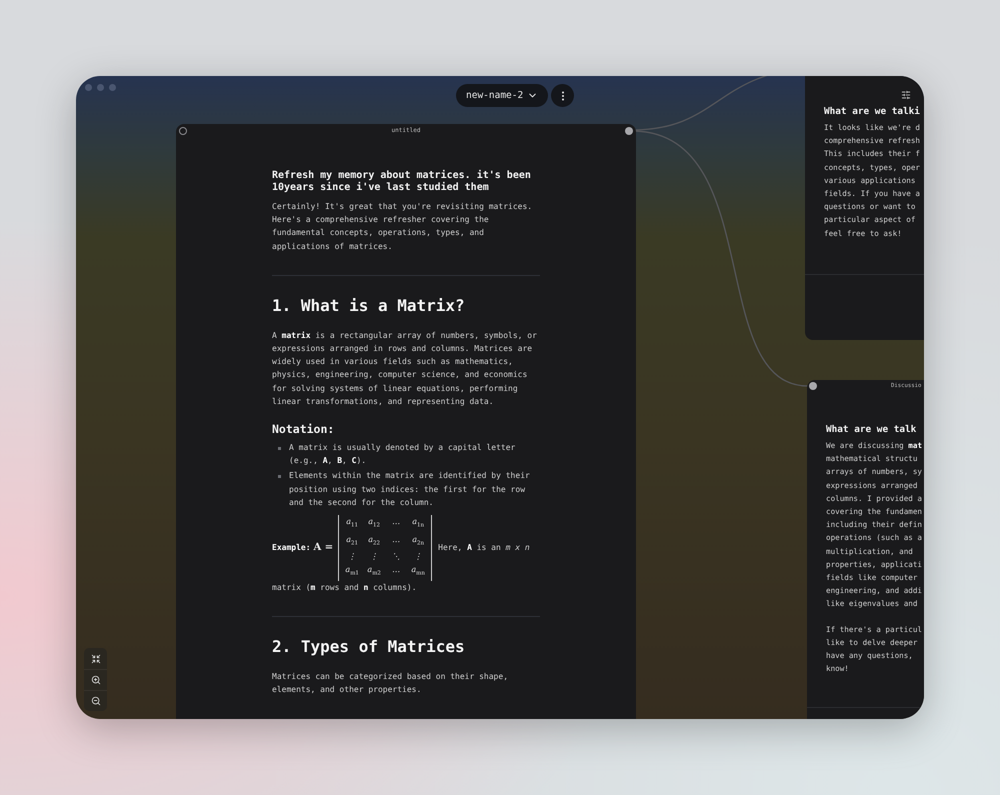 This screenshot has height=795, width=1000. I want to click on matrix-entry: a$_{mn}$, so click(418, 571).